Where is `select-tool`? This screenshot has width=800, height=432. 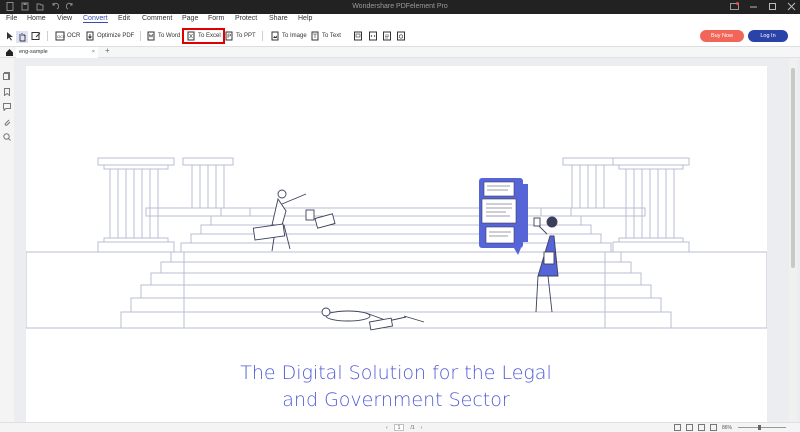
select-tool is located at coordinates (10, 36).